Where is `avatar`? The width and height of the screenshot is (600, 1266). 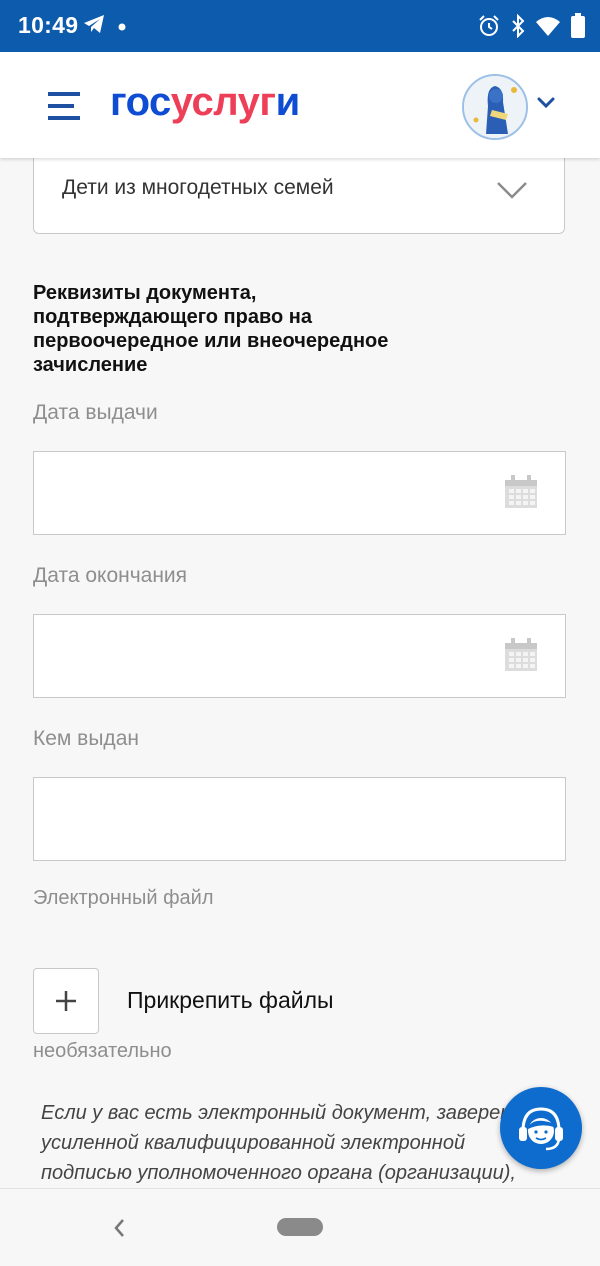 avatar is located at coordinates (495, 107).